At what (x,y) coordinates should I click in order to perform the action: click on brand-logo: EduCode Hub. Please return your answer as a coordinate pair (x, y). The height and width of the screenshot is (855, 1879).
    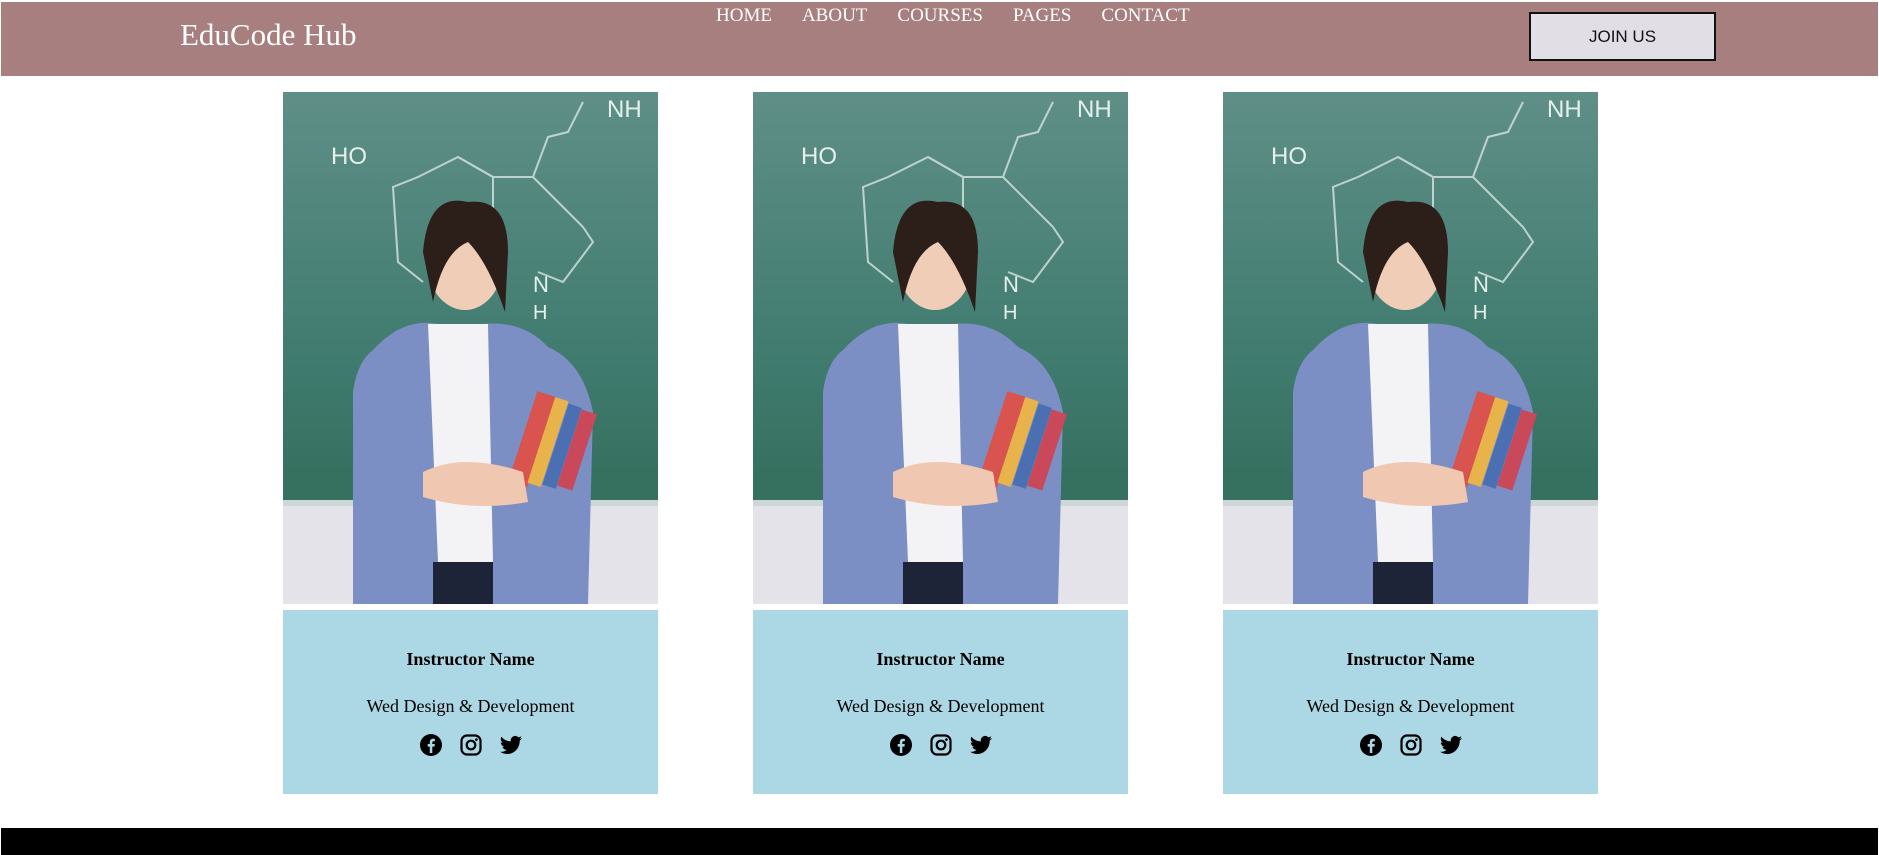
    Looking at the image, I should click on (268, 35).